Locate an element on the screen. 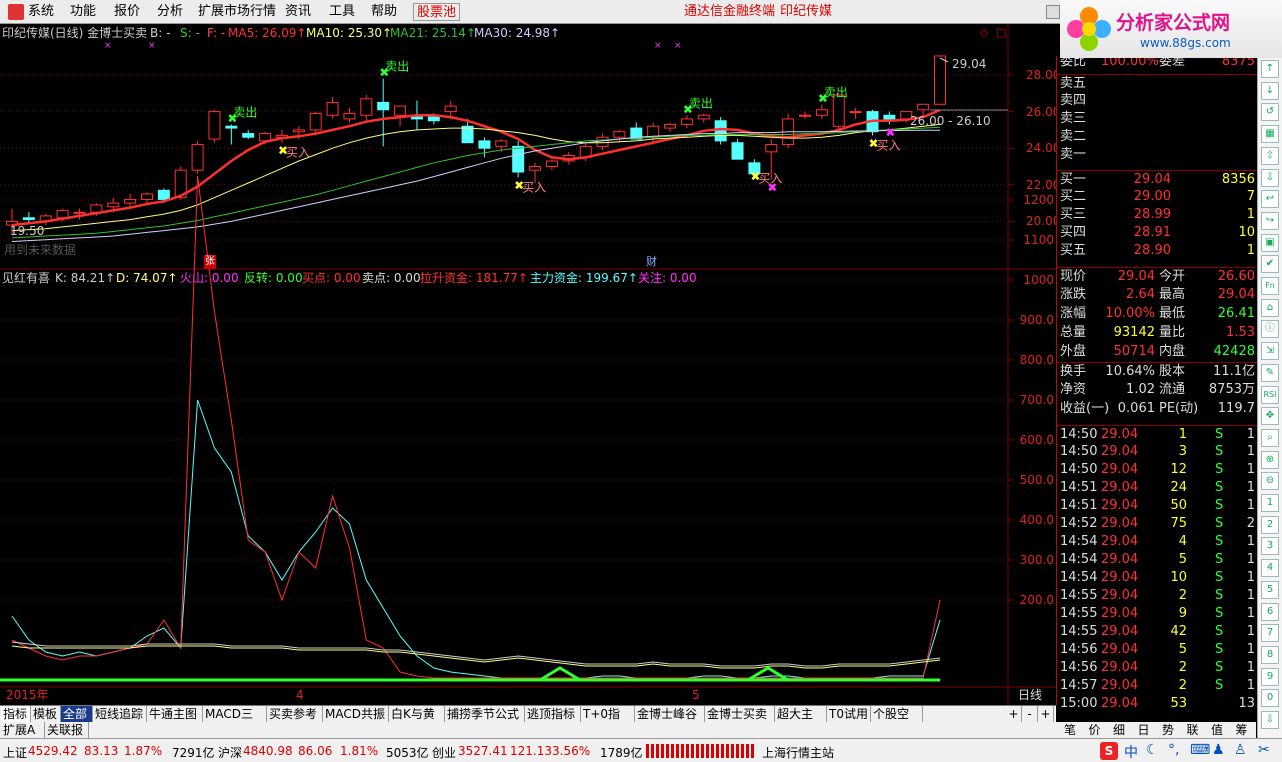 The width and height of the screenshot is (1282, 762). indicator-tab: 超大主力 is located at coordinates (801, 722).